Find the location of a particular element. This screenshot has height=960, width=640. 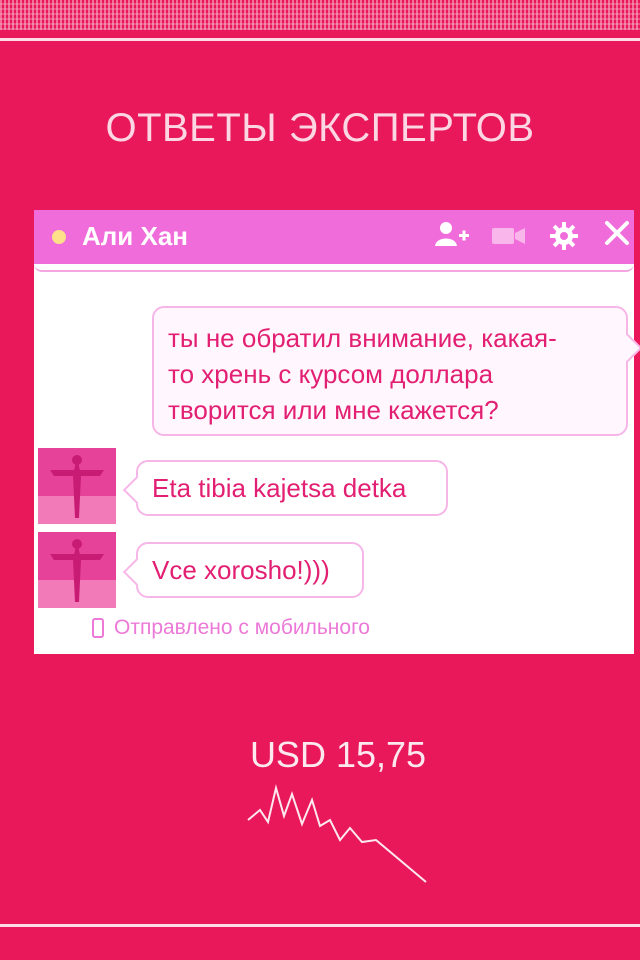

online-status-dot is located at coordinates (59, 237).